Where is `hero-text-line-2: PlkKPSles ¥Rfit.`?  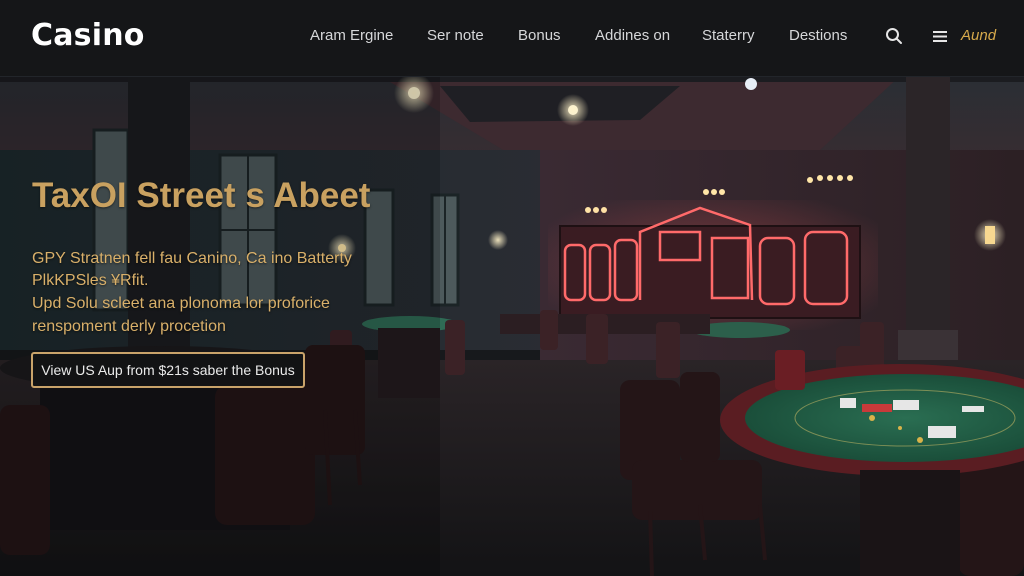
hero-text-line-2: PlkKPSles ¥Rfit. is located at coordinates (90, 280).